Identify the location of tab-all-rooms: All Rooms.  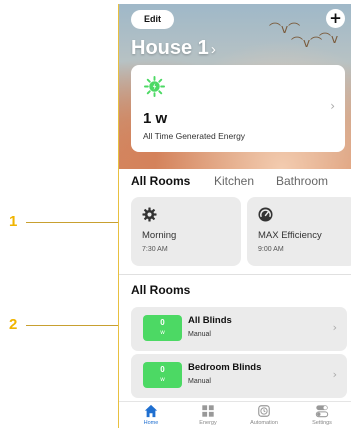
(160, 181).